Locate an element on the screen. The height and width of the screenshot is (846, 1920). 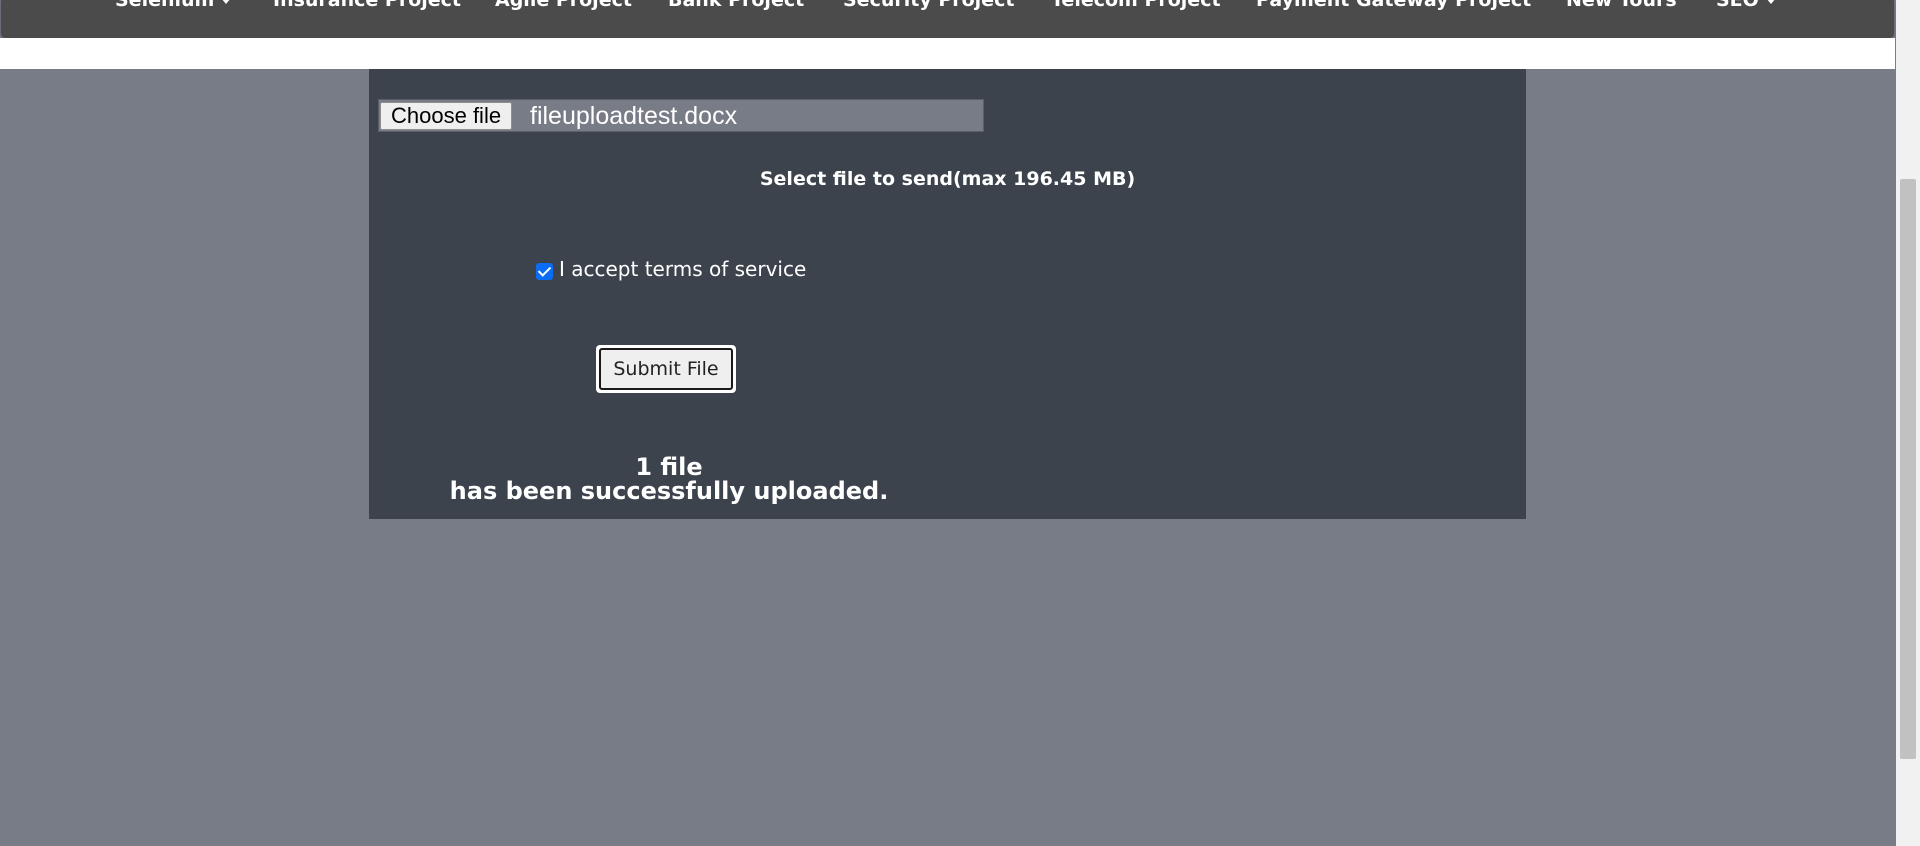
nav-item-bank-project: Bank Project is located at coordinates (736, 5).